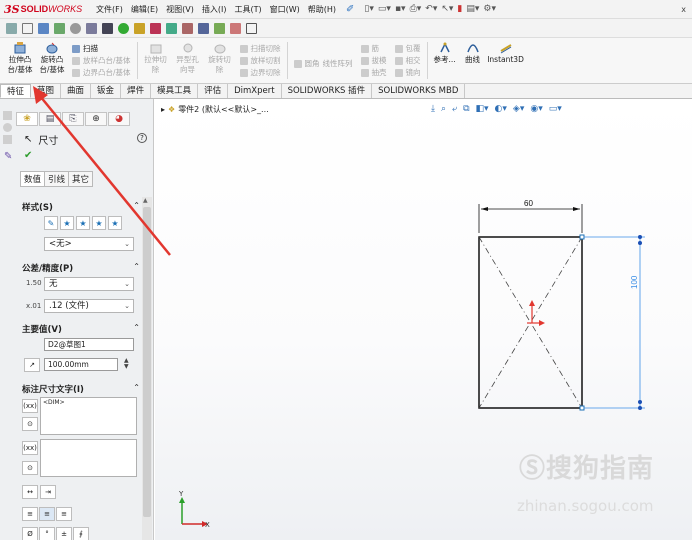 The width and height of the screenshot is (692, 540). What do you see at coordinates (67, 223) in the screenshot?
I see `add-style-icon: ★` at bounding box center [67, 223].